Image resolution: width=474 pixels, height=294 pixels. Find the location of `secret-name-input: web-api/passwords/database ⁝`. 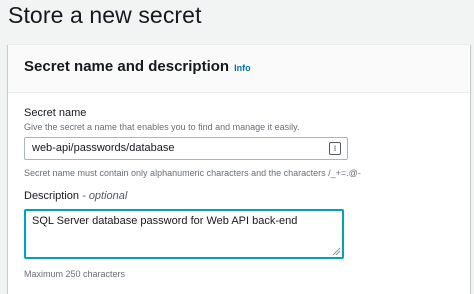

secret-name-input: web-api/passwords/database ⁝ is located at coordinates (186, 148).